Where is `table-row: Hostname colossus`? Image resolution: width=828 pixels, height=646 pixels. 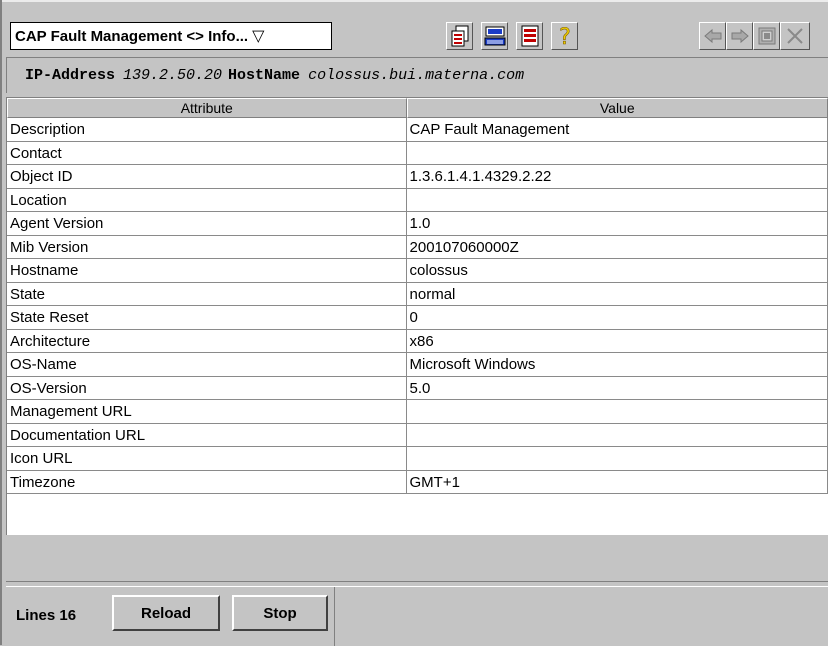 table-row: Hostname colossus is located at coordinates (417, 271).